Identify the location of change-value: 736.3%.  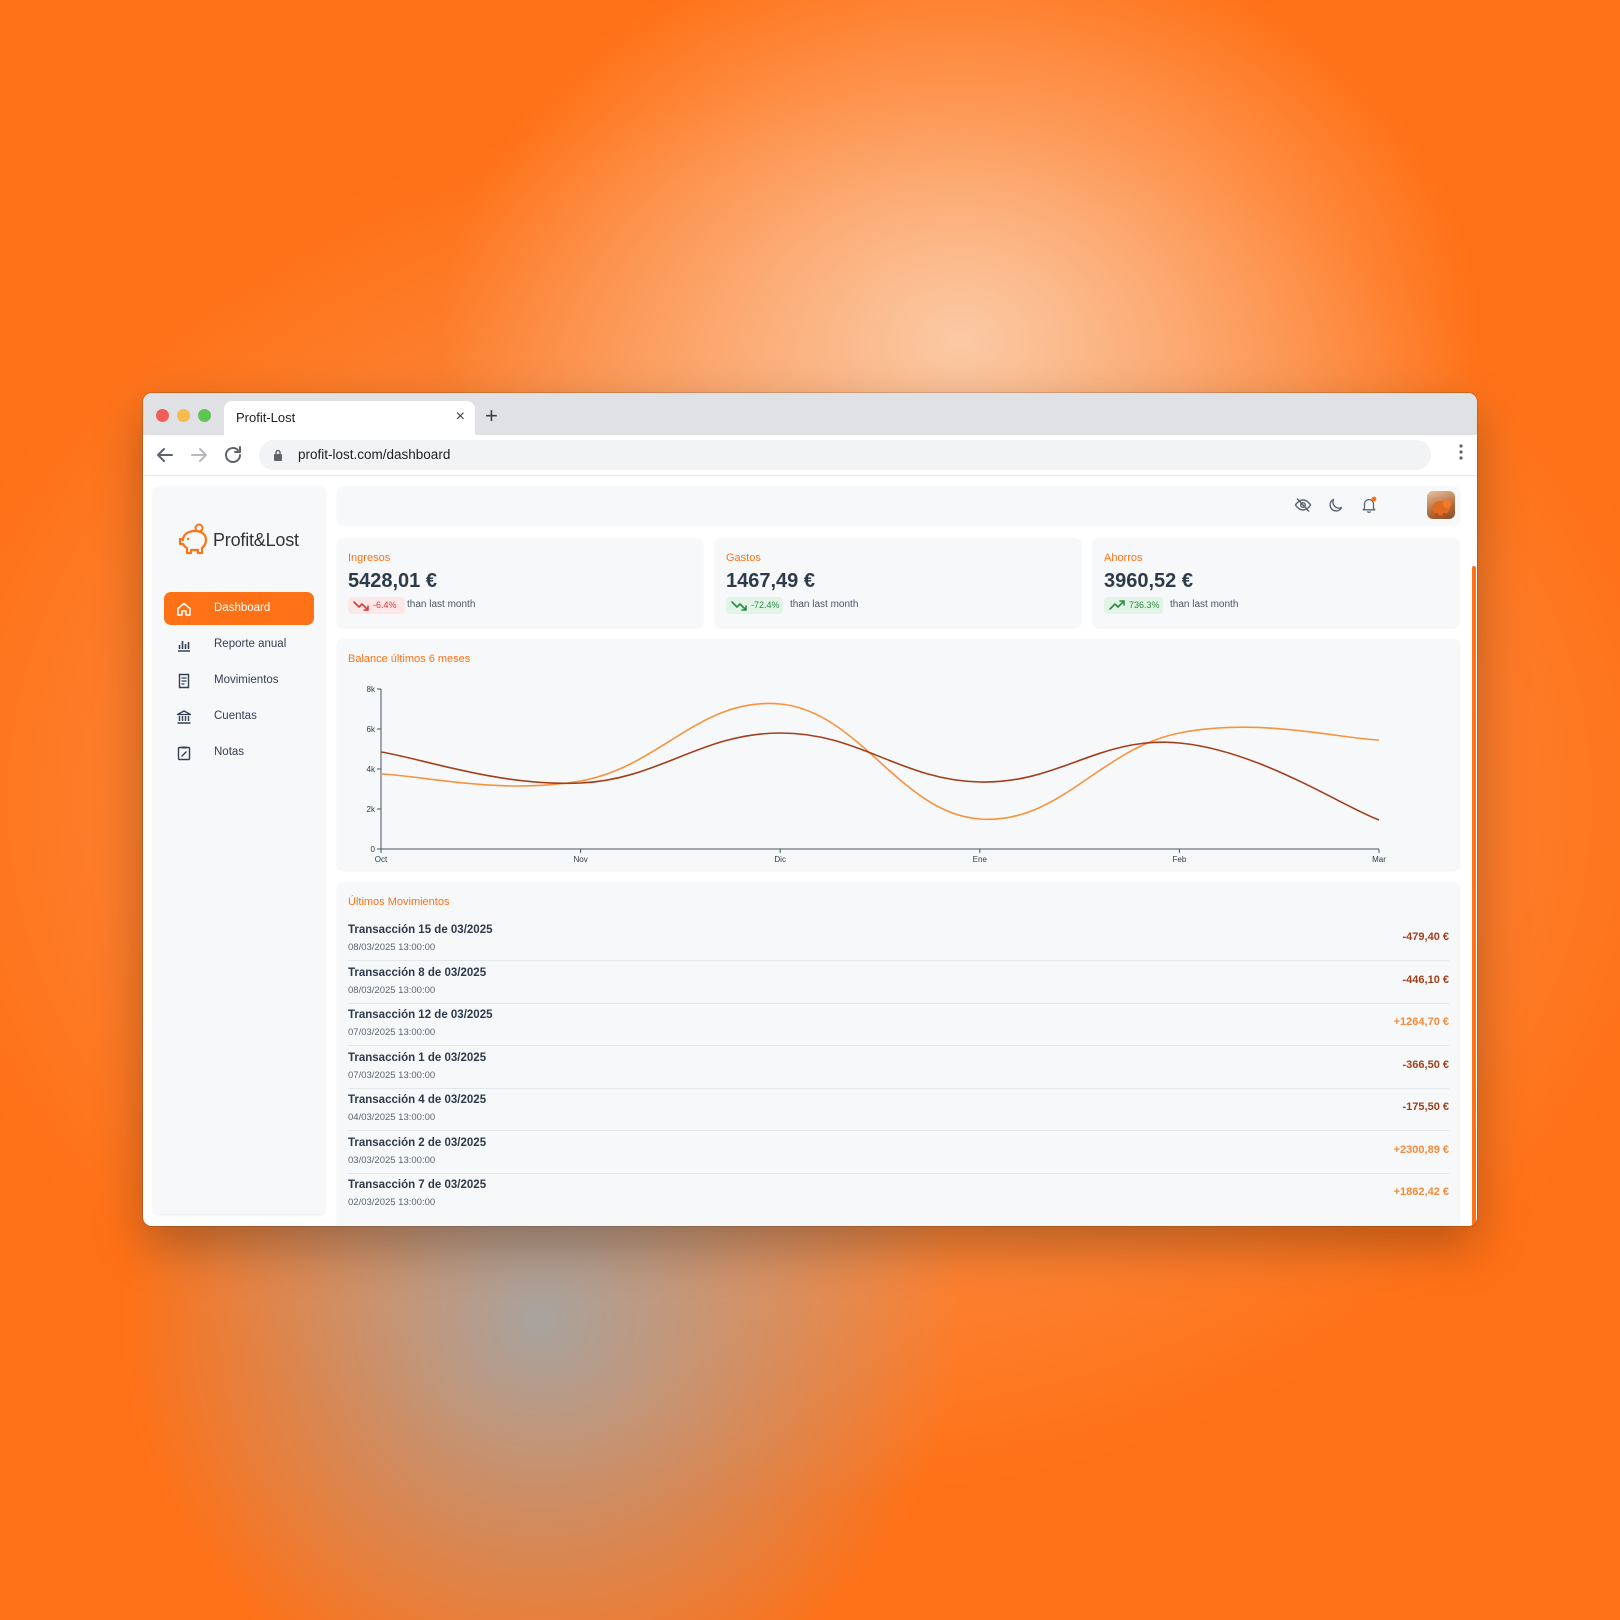
(1144, 605).